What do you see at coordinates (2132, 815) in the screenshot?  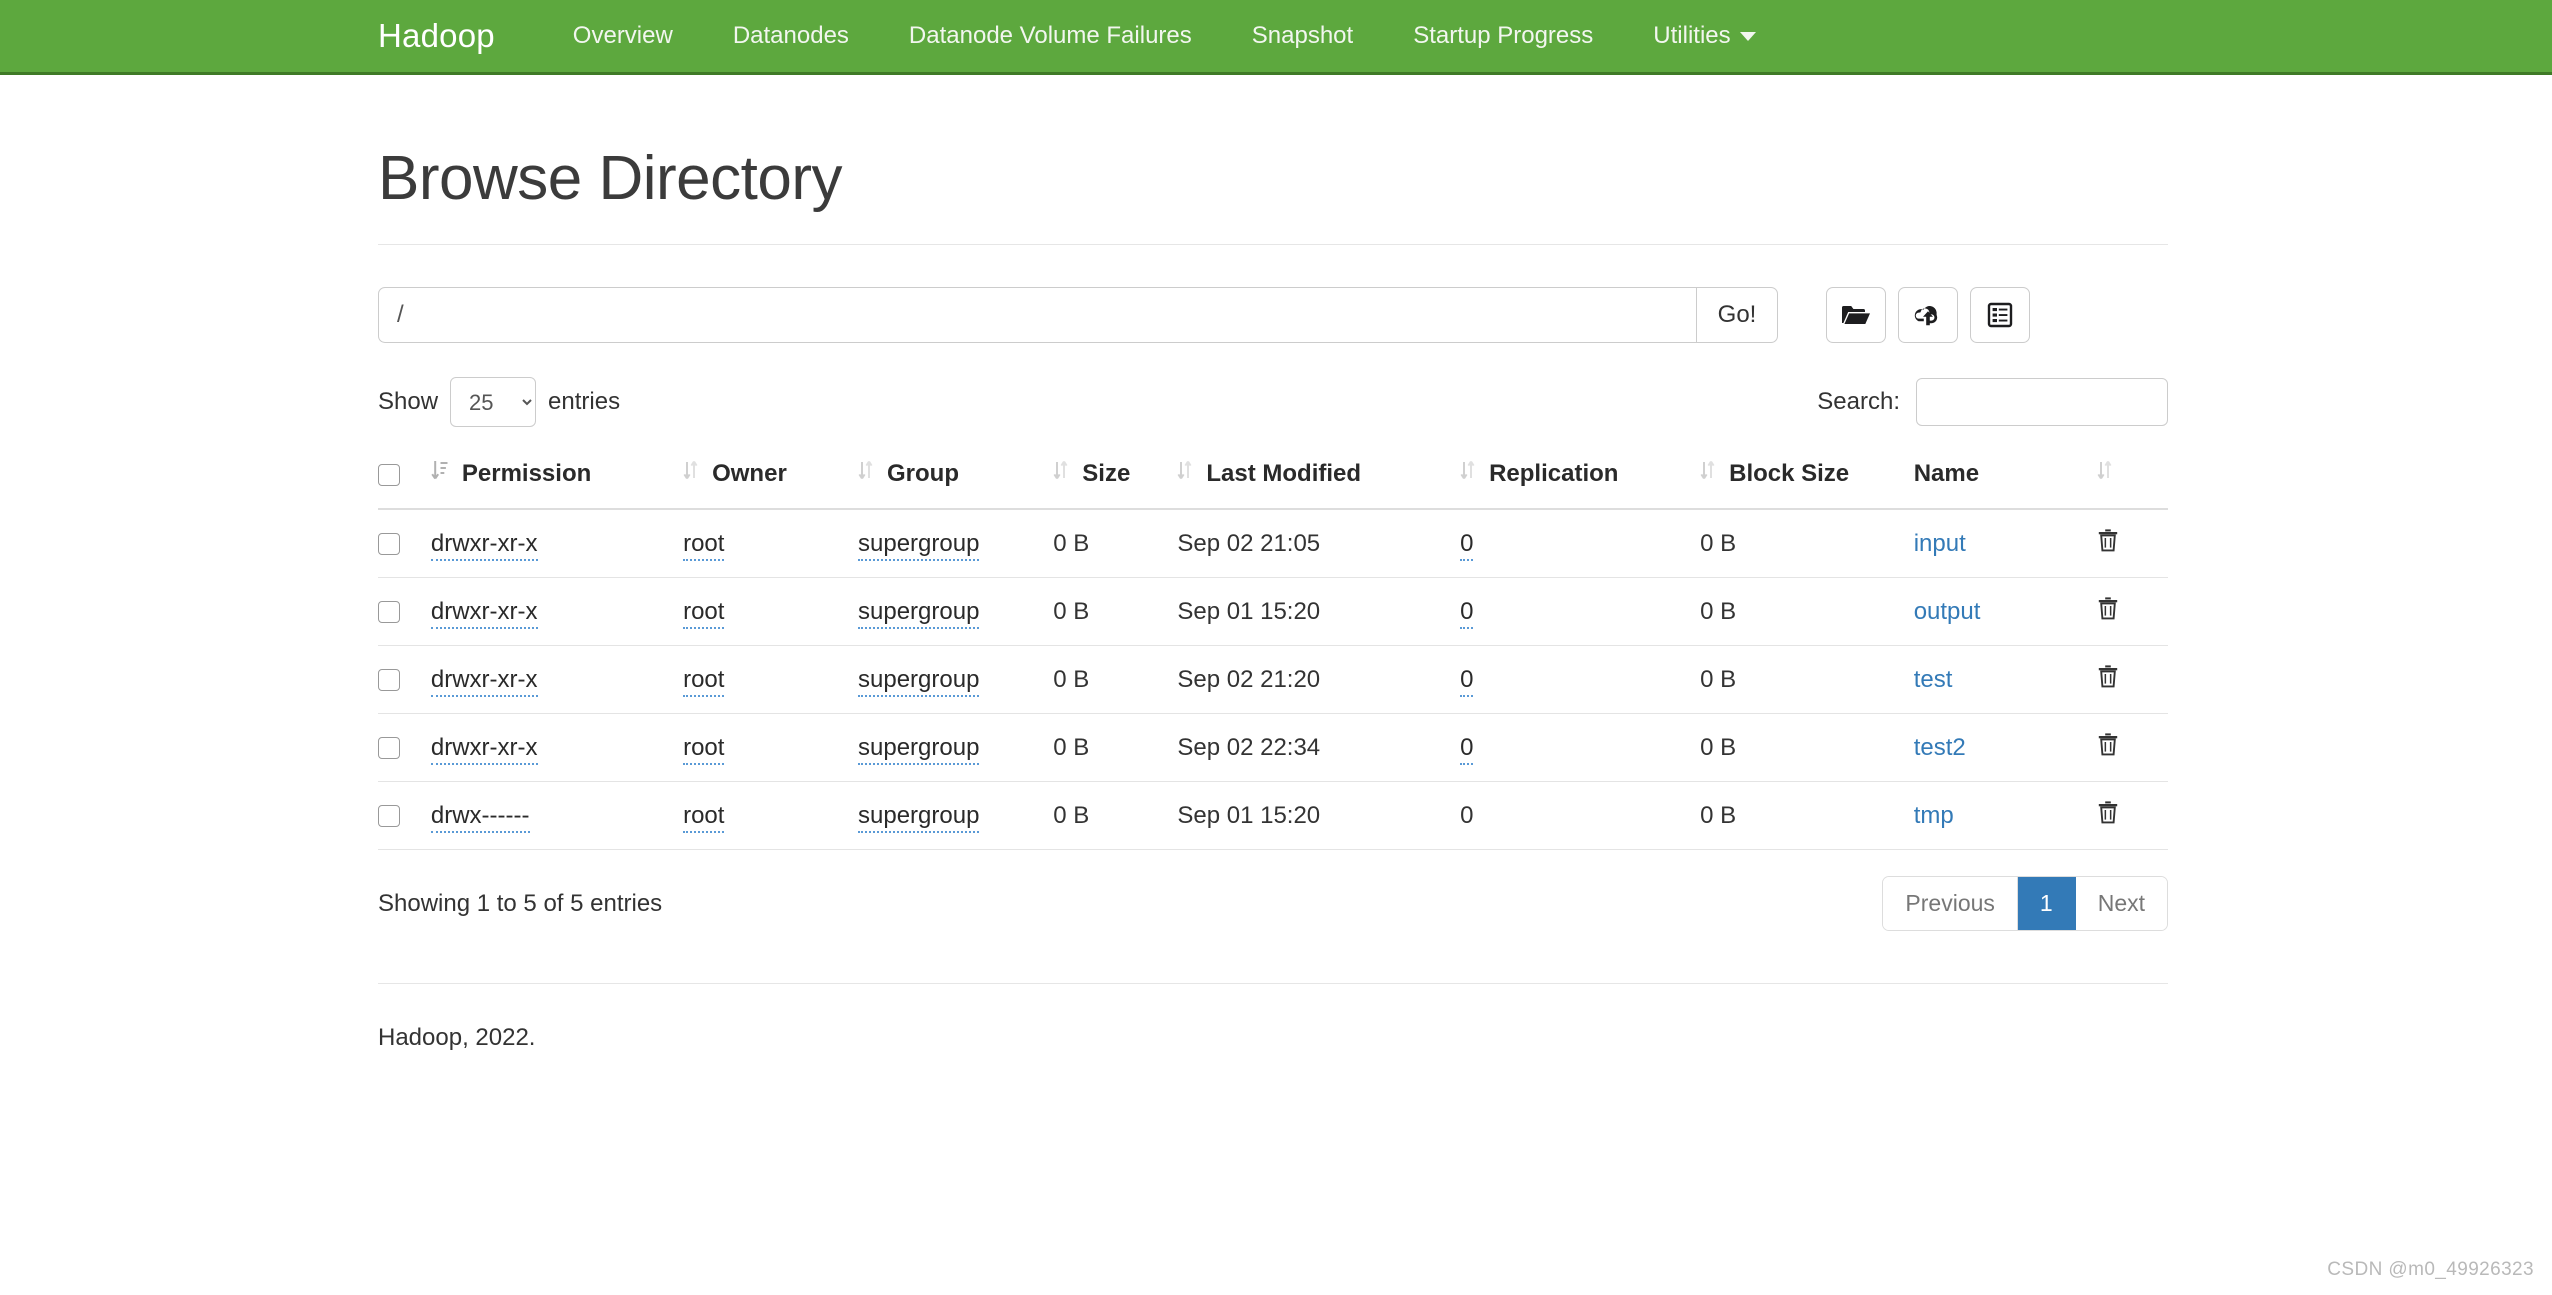 I see `actions-cell` at bounding box center [2132, 815].